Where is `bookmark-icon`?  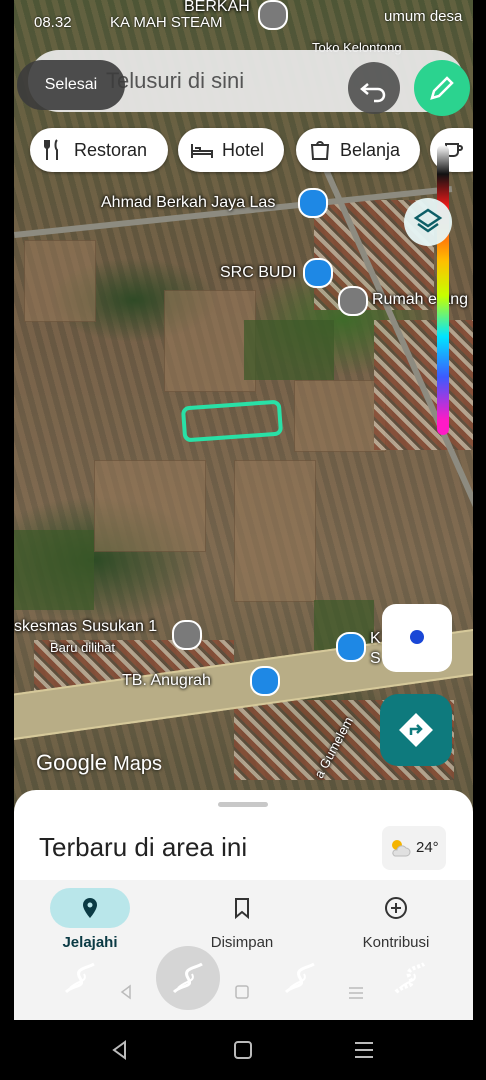 bookmark-icon is located at coordinates (242, 908).